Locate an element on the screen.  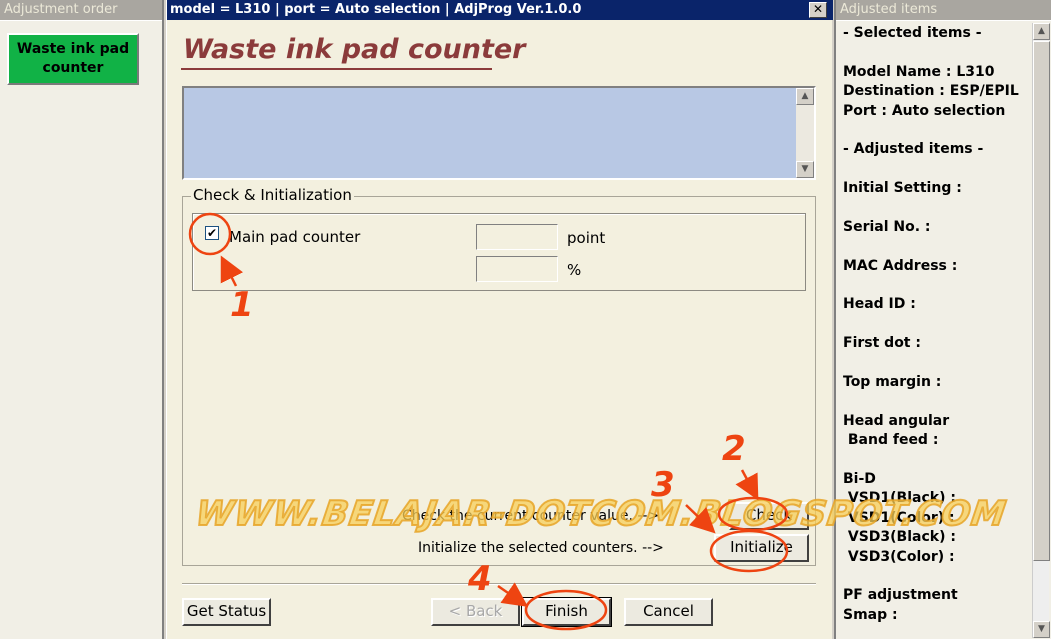
main-pad-counter-label: Main pad counter is located at coordinates (295, 237).